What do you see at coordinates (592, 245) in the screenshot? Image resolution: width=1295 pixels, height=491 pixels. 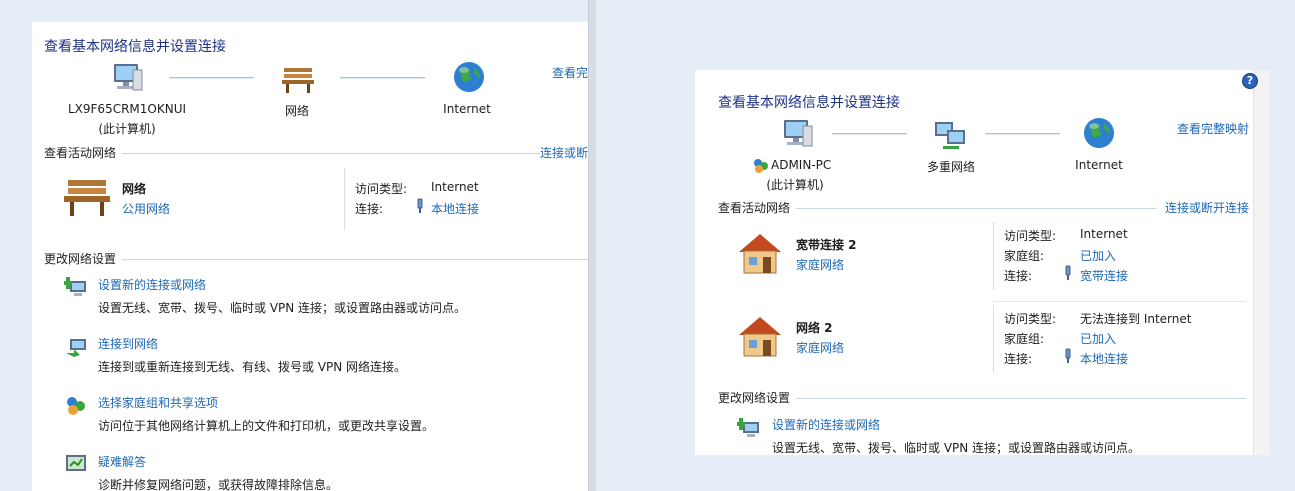 I see `window-splitter` at bounding box center [592, 245].